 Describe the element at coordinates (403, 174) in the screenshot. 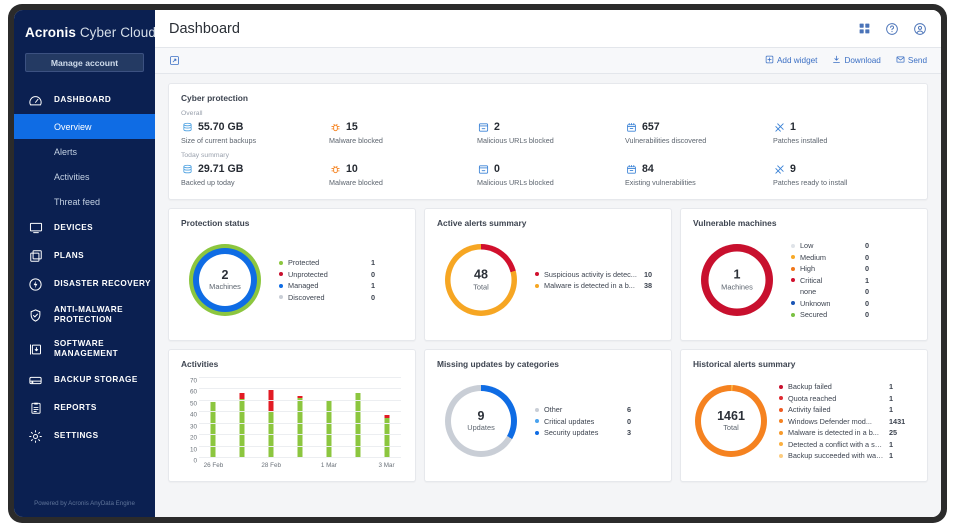

I see `cyber-metric: 10 Malware blocked` at that location.